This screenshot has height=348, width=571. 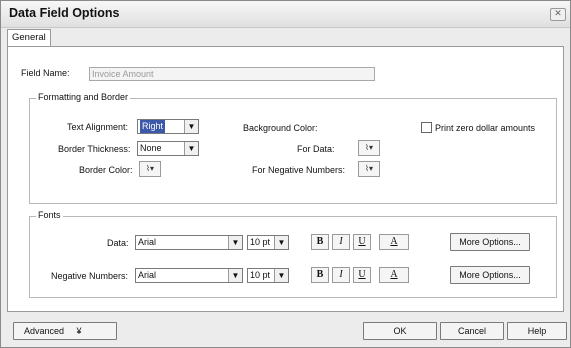 What do you see at coordinates (44, 331) in the screenshot?
I see `advanced-label: Advanced` at bounding box center [44, 331].